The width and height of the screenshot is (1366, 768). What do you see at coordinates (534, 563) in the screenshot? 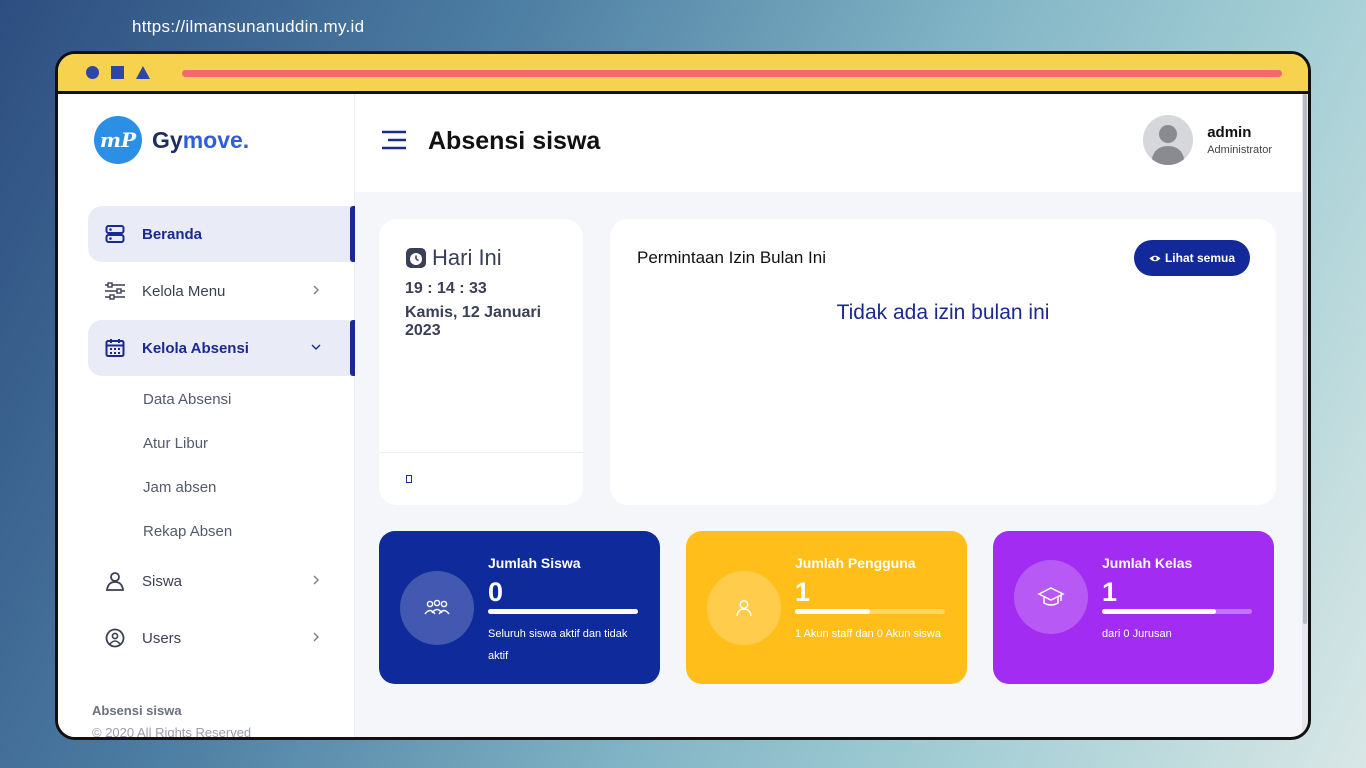
I see `stat-label: Jumlah Siswa` at bounding box center [534, 563].